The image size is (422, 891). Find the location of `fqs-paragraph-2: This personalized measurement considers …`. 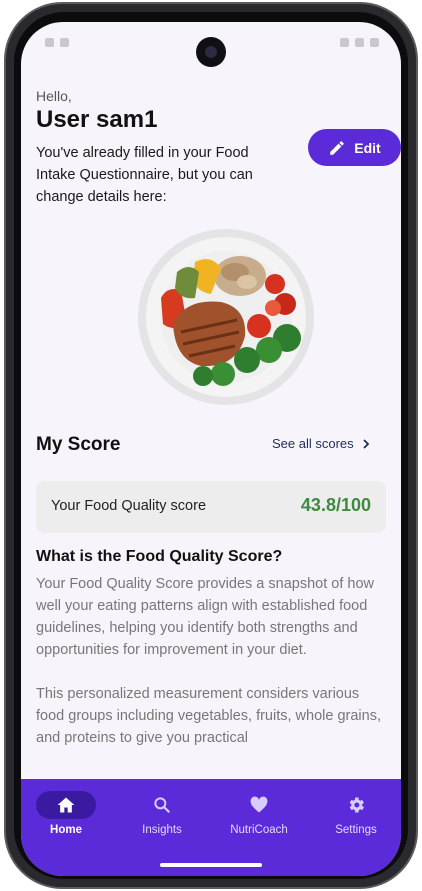

fqs-paragraph-2: This personalized measurement considers … is located at coordinates (208, 716).